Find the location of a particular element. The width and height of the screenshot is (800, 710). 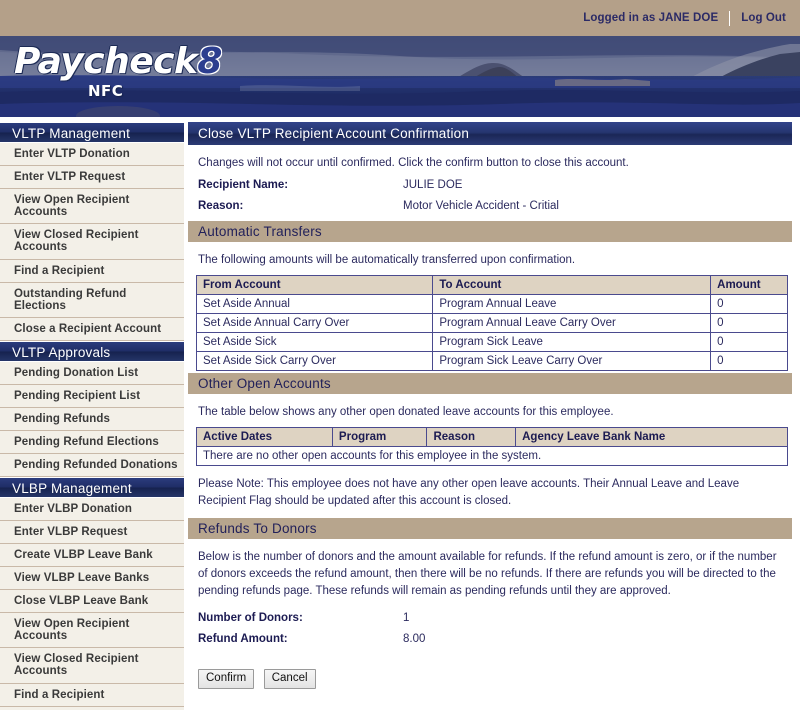

sidebar-group-header-vlbp-management: VLBP Management is located at coordinates (92, 487).